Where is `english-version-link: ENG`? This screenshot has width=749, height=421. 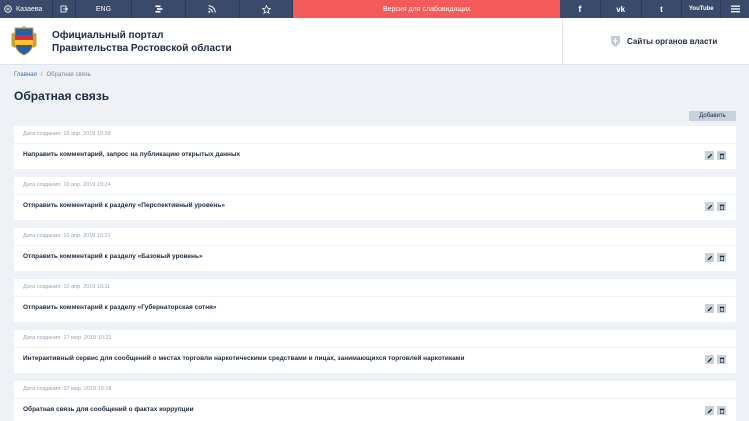
english-version-link: ENG is located at coordinates (104, 9).